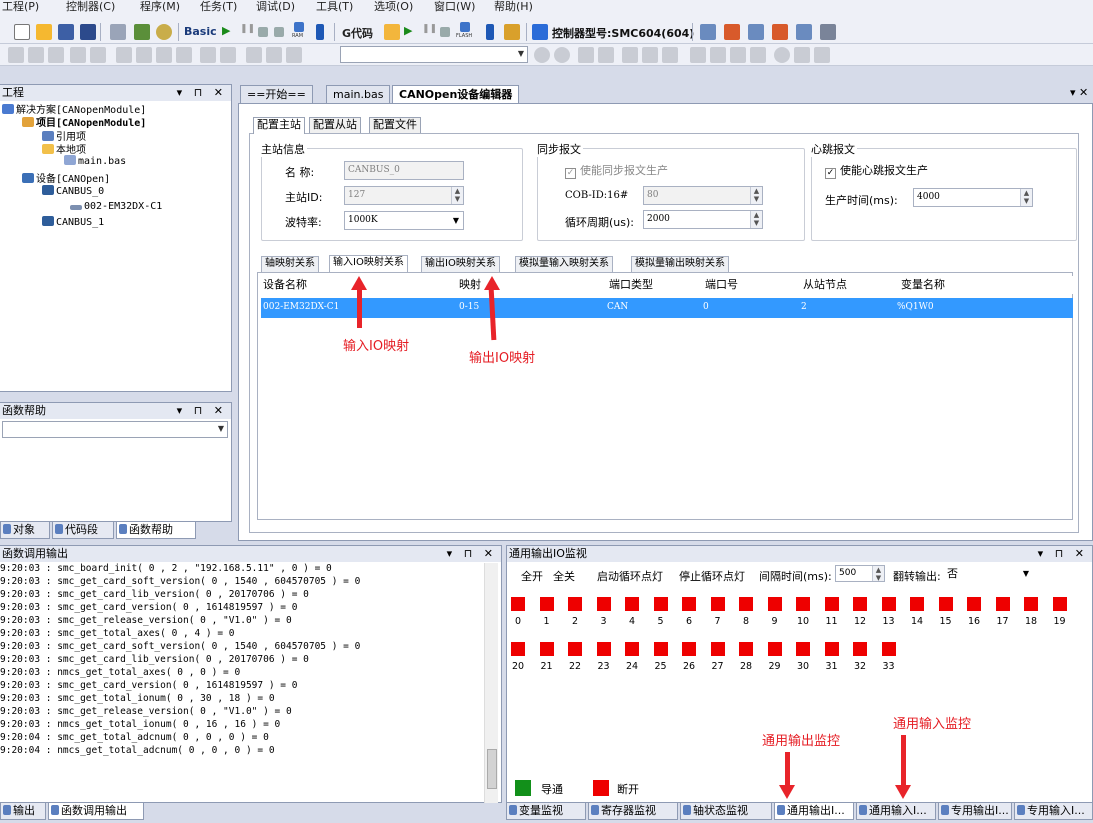 The width and height of the screenshot is (1093, 823). What do you see at coordinates (184, 55) in the screenshot?
I see `goto-icon` at bounding box center [184, 55].